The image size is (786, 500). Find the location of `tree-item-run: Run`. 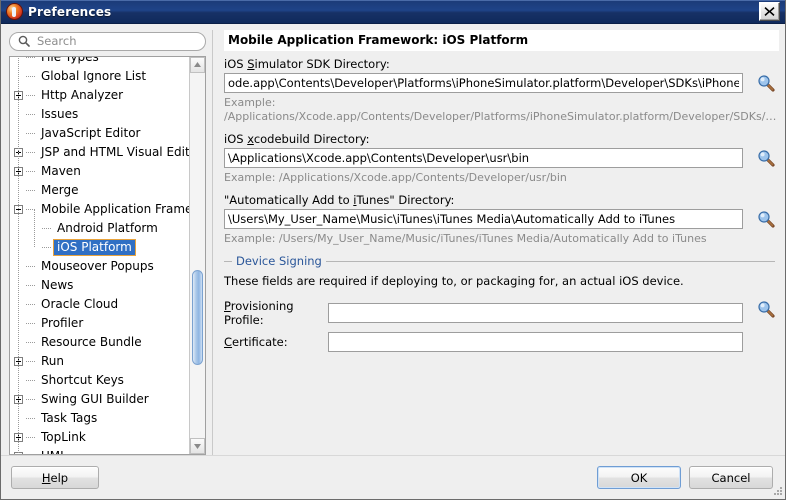

tree-item-run: Run is located at coordinates (99, 361).